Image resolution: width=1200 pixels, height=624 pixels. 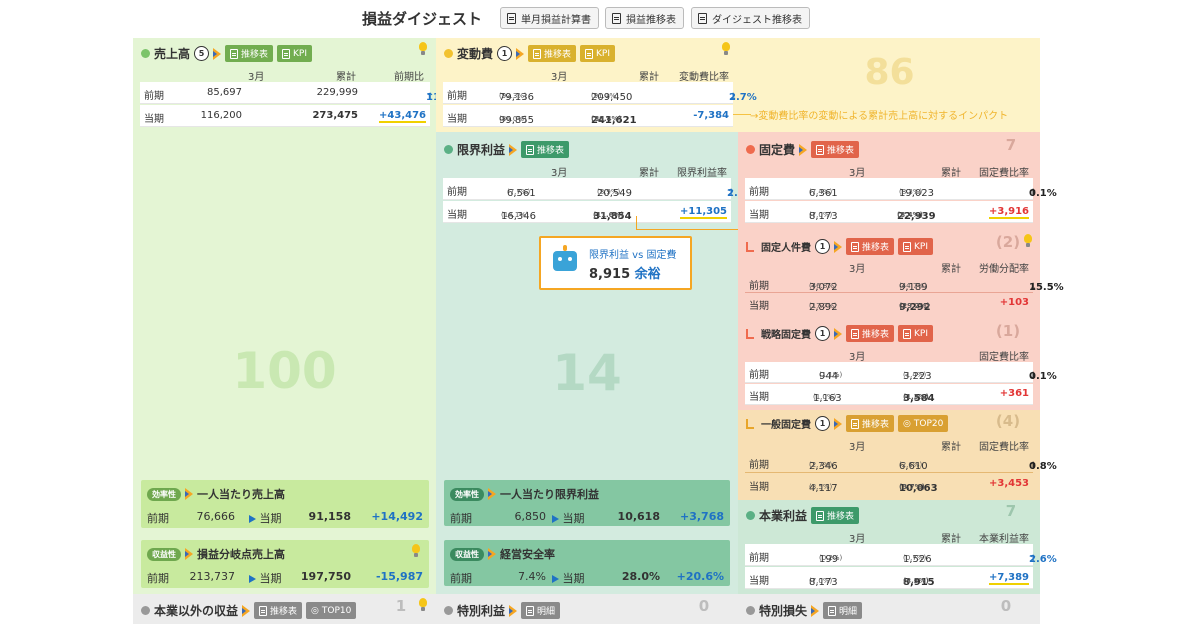 What do you see at coordinates (552, 53) in the screenshot?
I see `variable-trend-button: 推移表` at bounding box center [552, 53].